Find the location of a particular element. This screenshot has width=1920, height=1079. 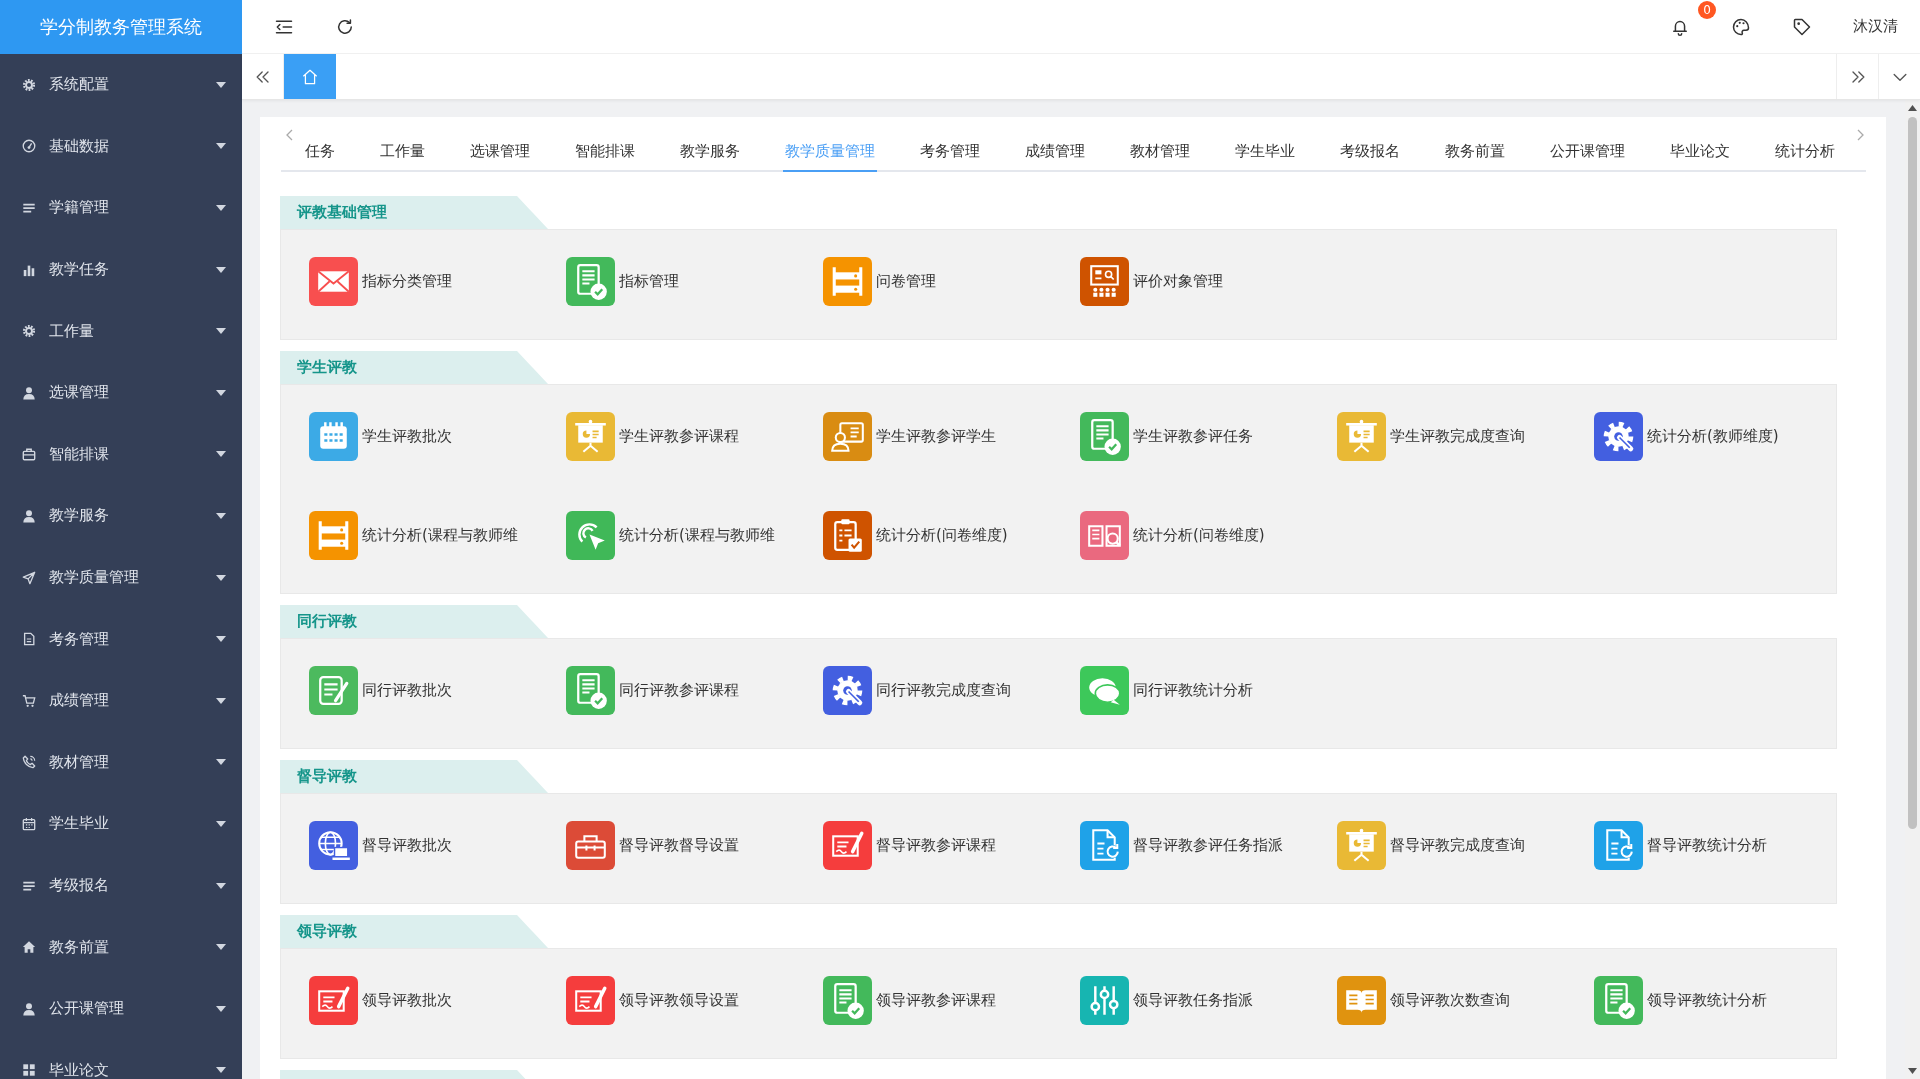

calendar-icon is located at coordinates (29, 823).